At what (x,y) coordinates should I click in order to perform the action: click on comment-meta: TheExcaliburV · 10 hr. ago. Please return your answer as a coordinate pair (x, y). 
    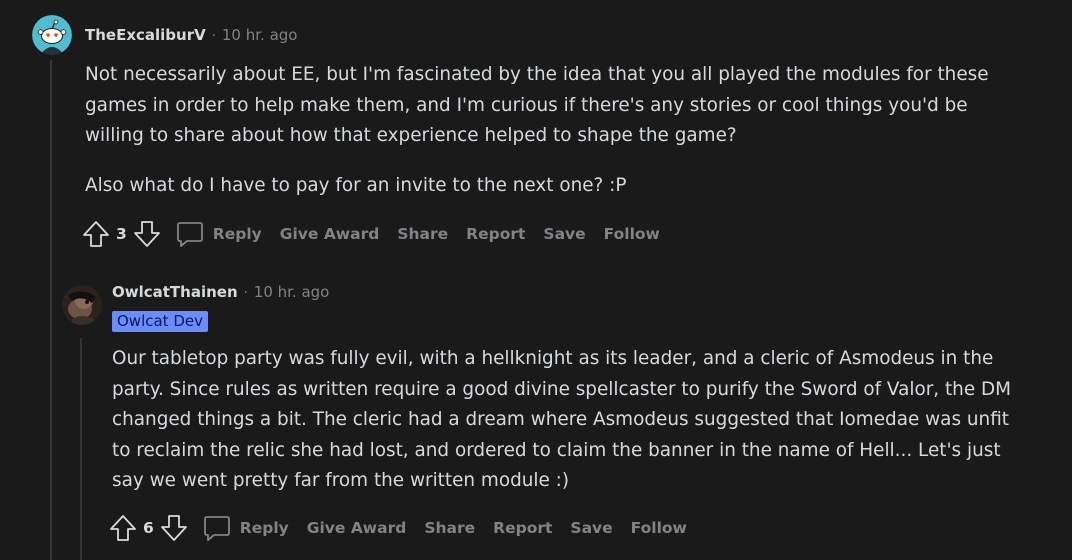
    Looking at the image, I should click on (191, 35).